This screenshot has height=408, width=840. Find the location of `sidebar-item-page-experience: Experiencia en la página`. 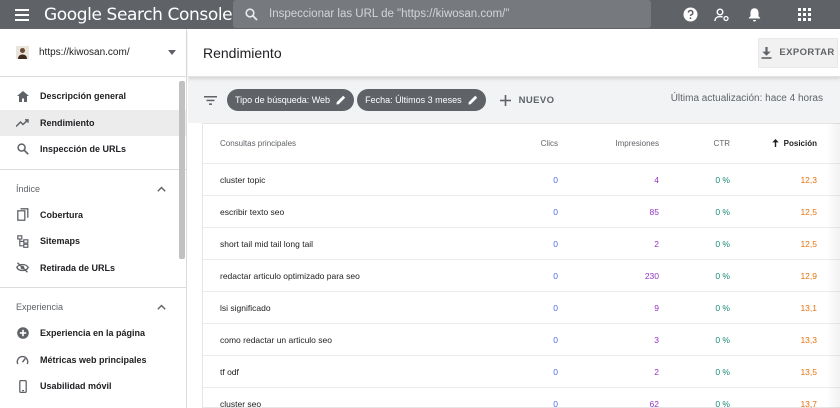

sidebar-item-page-experience: Experiencia en la página is located at coordinates (93, 333).